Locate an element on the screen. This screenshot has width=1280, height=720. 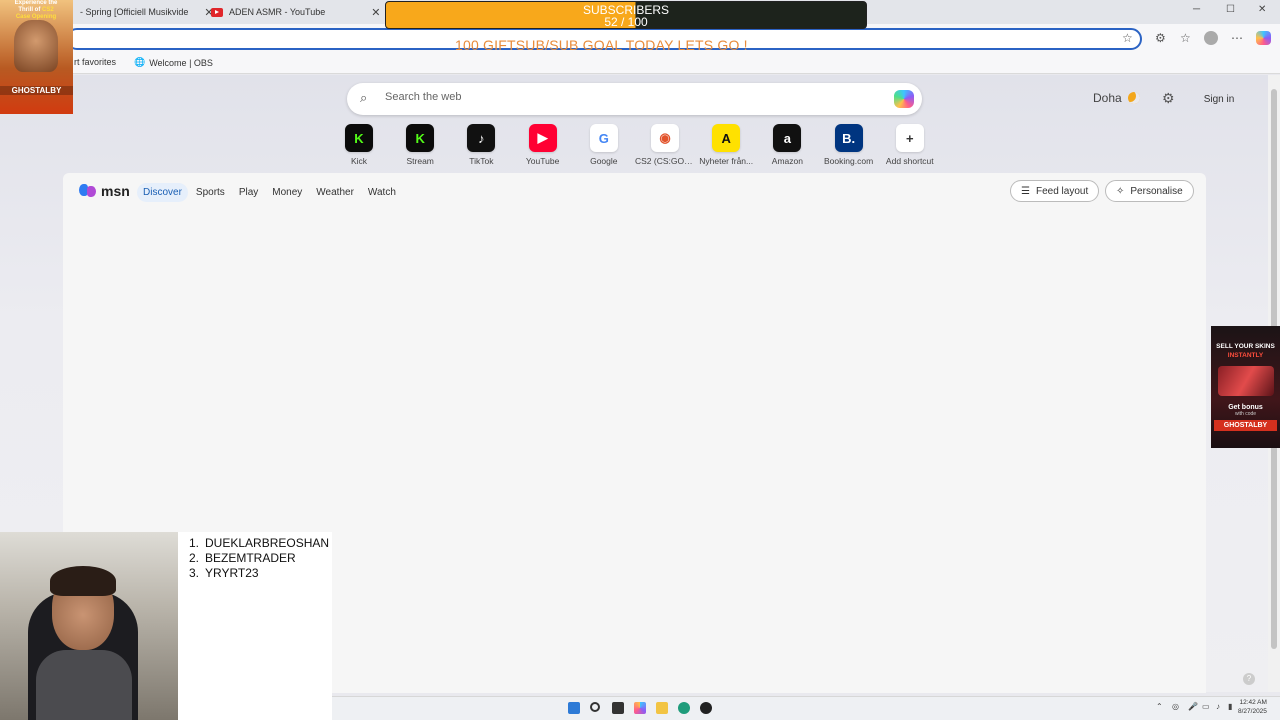
shortcut-kick: K Kick is located at coordinates (359, 145).